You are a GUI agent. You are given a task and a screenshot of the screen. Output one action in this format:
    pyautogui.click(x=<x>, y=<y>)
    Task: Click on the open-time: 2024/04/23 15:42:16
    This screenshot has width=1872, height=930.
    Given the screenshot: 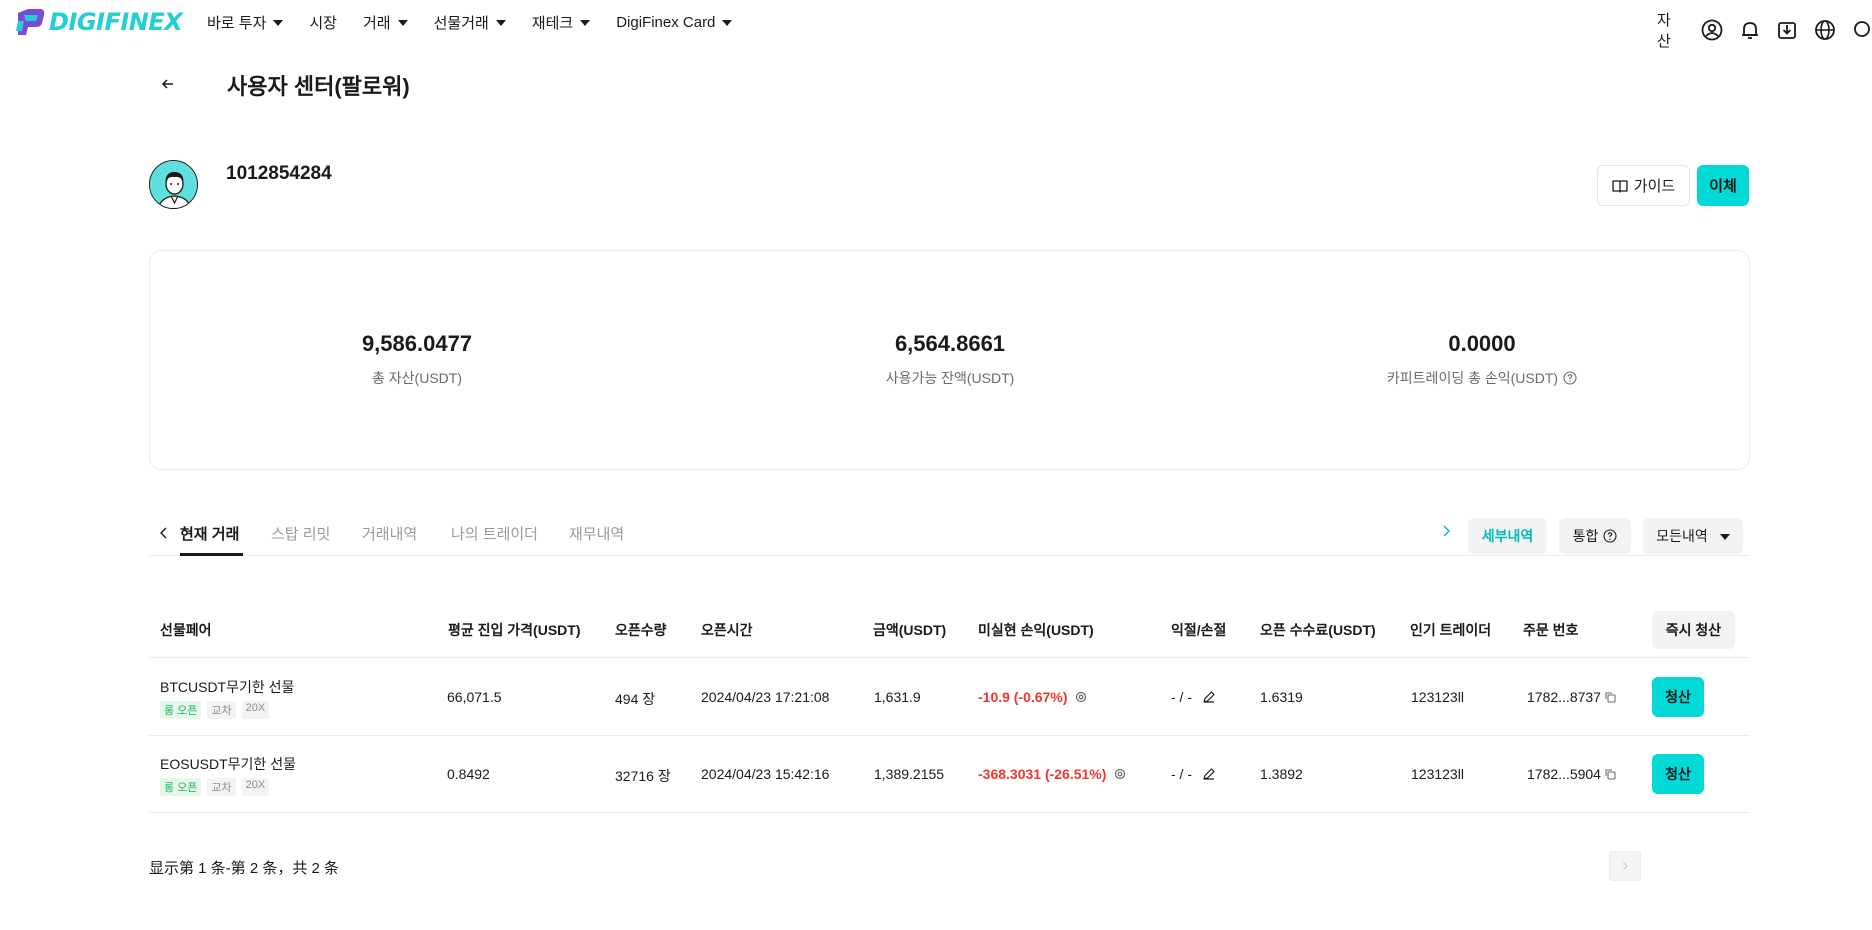 What is the action you would take?
    pyautogui.click(x=765, y=774)
    